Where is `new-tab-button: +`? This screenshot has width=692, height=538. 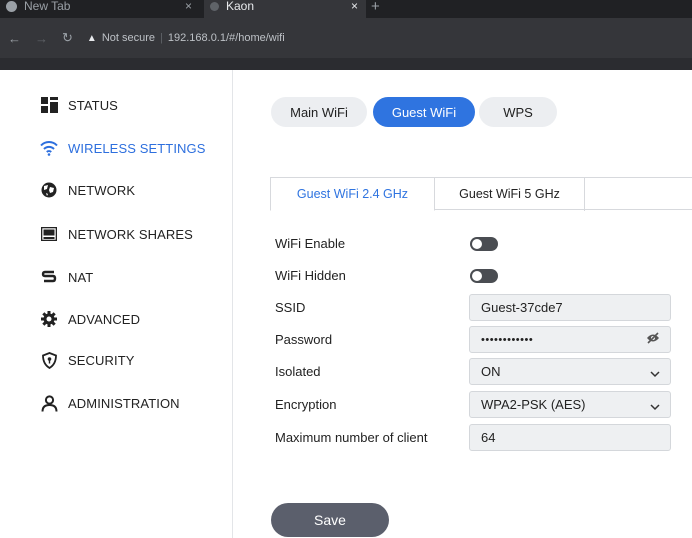
new-tab-button: + is located at coordinates (375, 9).